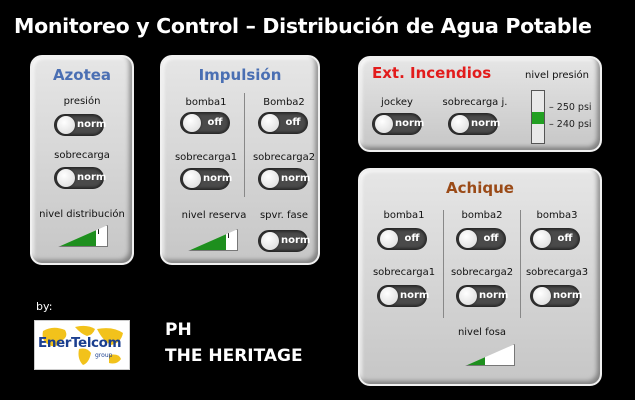 The image size is (635, 400). What do you see at coordinates (432, 73) in the screenshot?
I see `incendios-title: Ext. Incendios` at bounding box center [432, 73].